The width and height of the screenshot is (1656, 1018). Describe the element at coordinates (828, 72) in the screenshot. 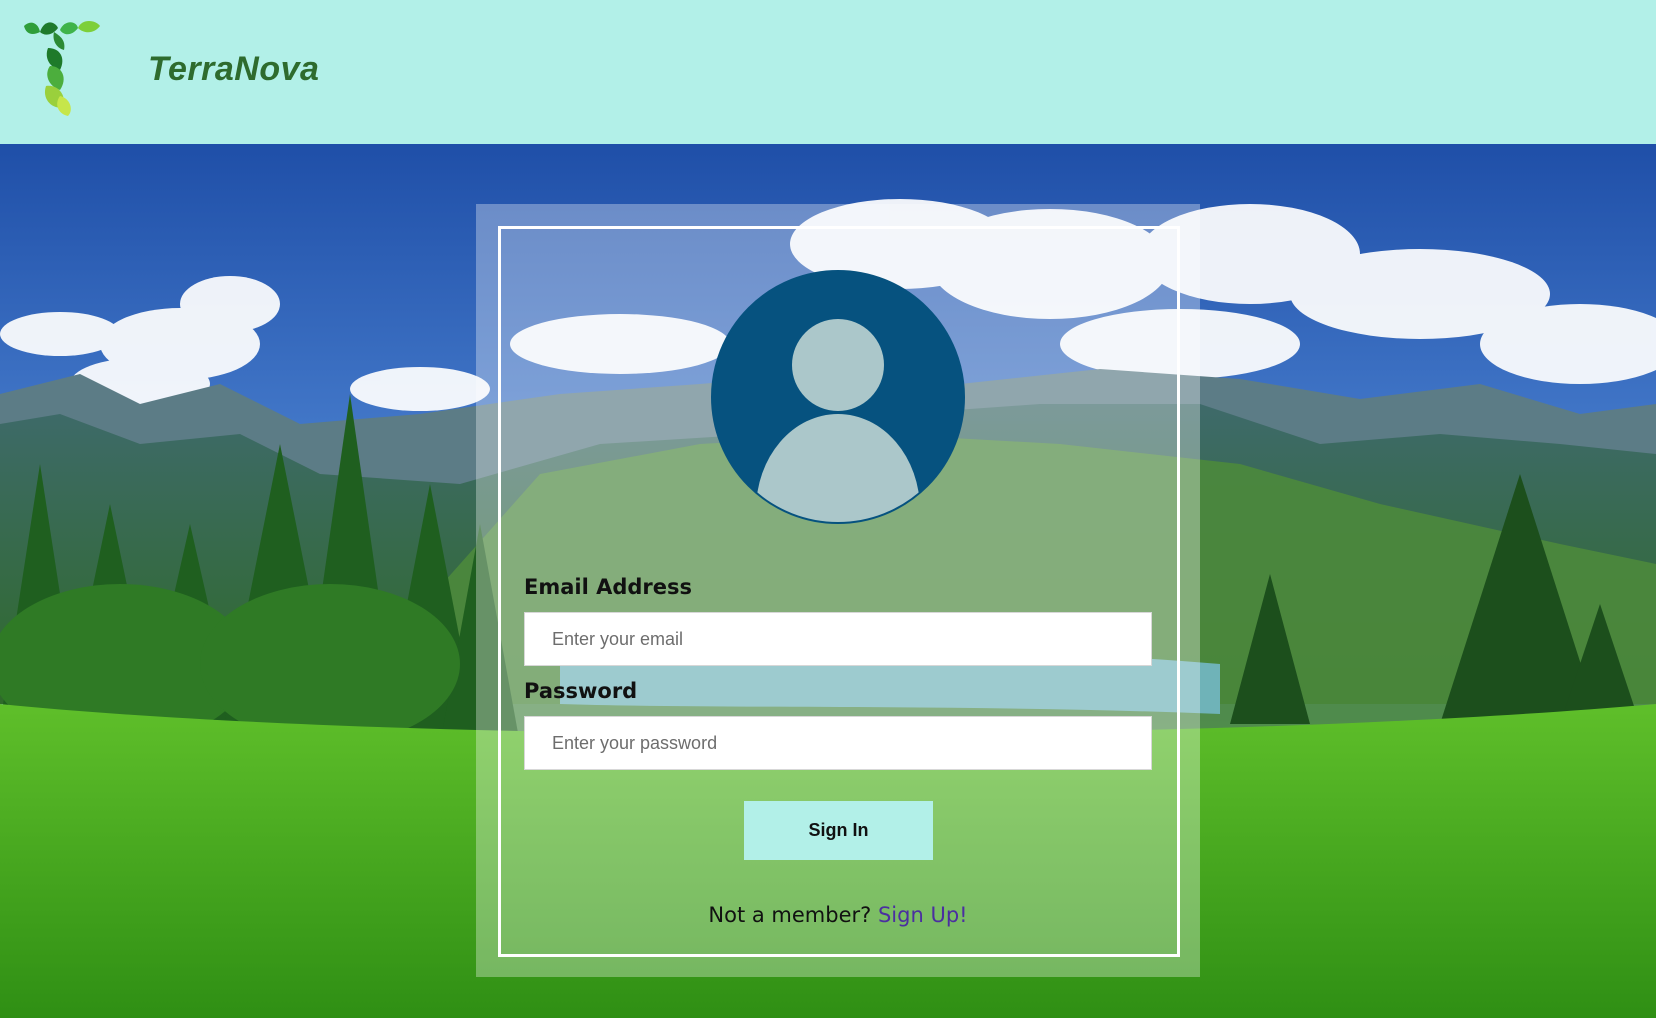

I see `top-header: TerraNova` at that location.